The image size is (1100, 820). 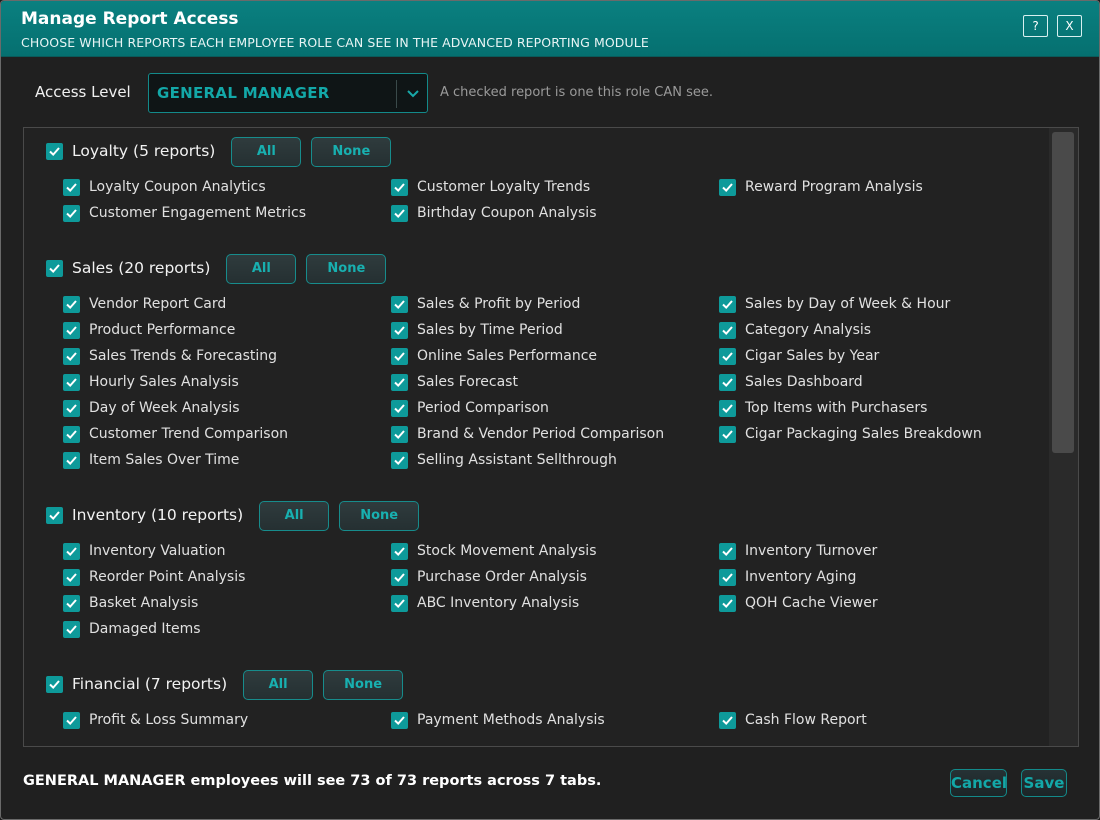 What do you see at coordinates (502, 577) in the screenshot?
I see `report-label: Purchase Order Analysis` at bounding box center [502, 577].